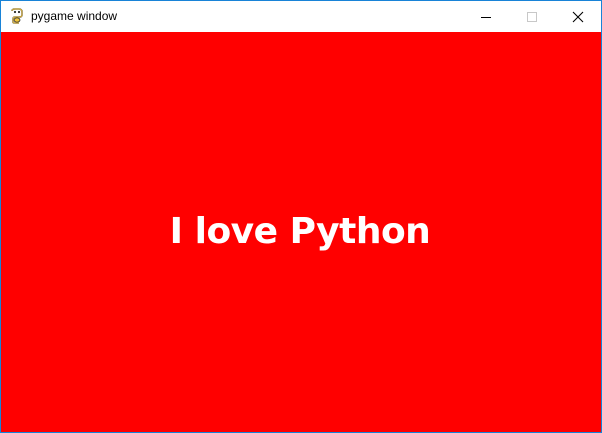 This screenshot has height=433, width=602. I want to click on minimize-button, so click(486, 16).